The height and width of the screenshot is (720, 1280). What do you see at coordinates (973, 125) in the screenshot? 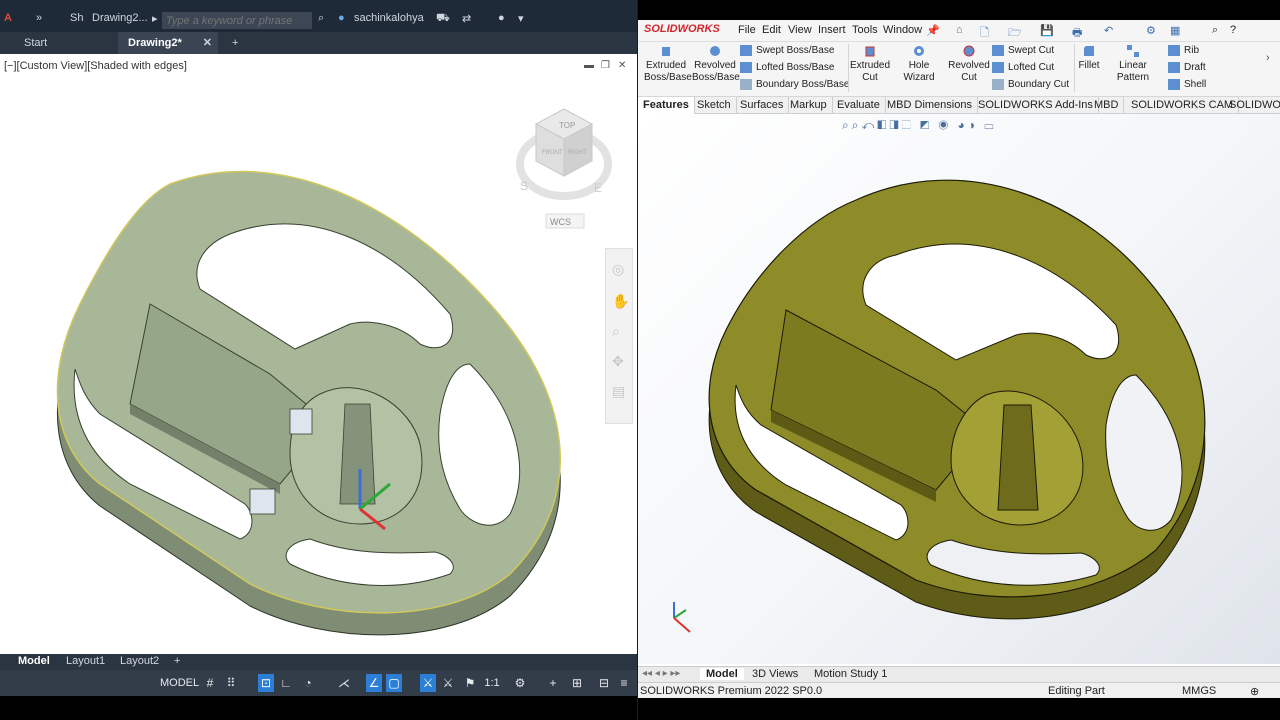
I see `scene-icon: ◑` at bounding box center [973, 125].